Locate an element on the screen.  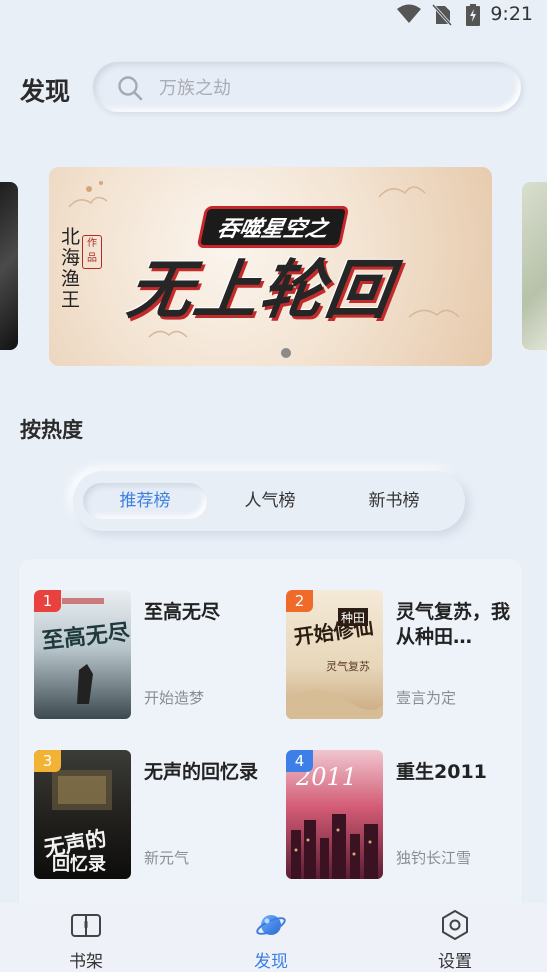
svg-text: 种田 is located at coordinates (353, 618).